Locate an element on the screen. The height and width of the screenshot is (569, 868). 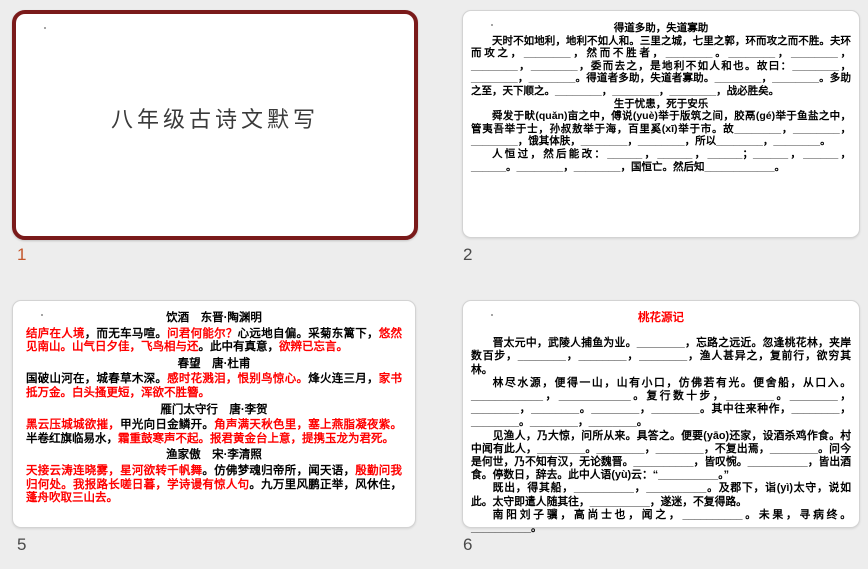
highlighted-verse: 霜重鼓寒声不起。报君黄金台上意，提携玉龙为君死。 is located at coordinates (256, 438).